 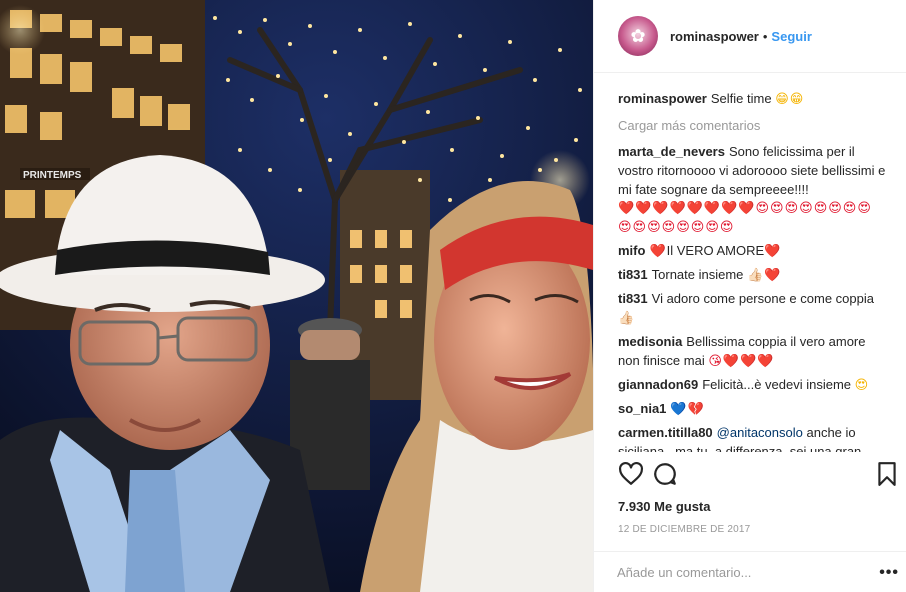 What do you see at coordinates (745, 218) in the screenshot?
I see `comment-emoji: ❤️❤️❤️❤️❤️❤️❤️❤️😍😍😍😍😍😍😍😍😍😍😍😍😍😍😍😍` at bounding box center [745, 218].